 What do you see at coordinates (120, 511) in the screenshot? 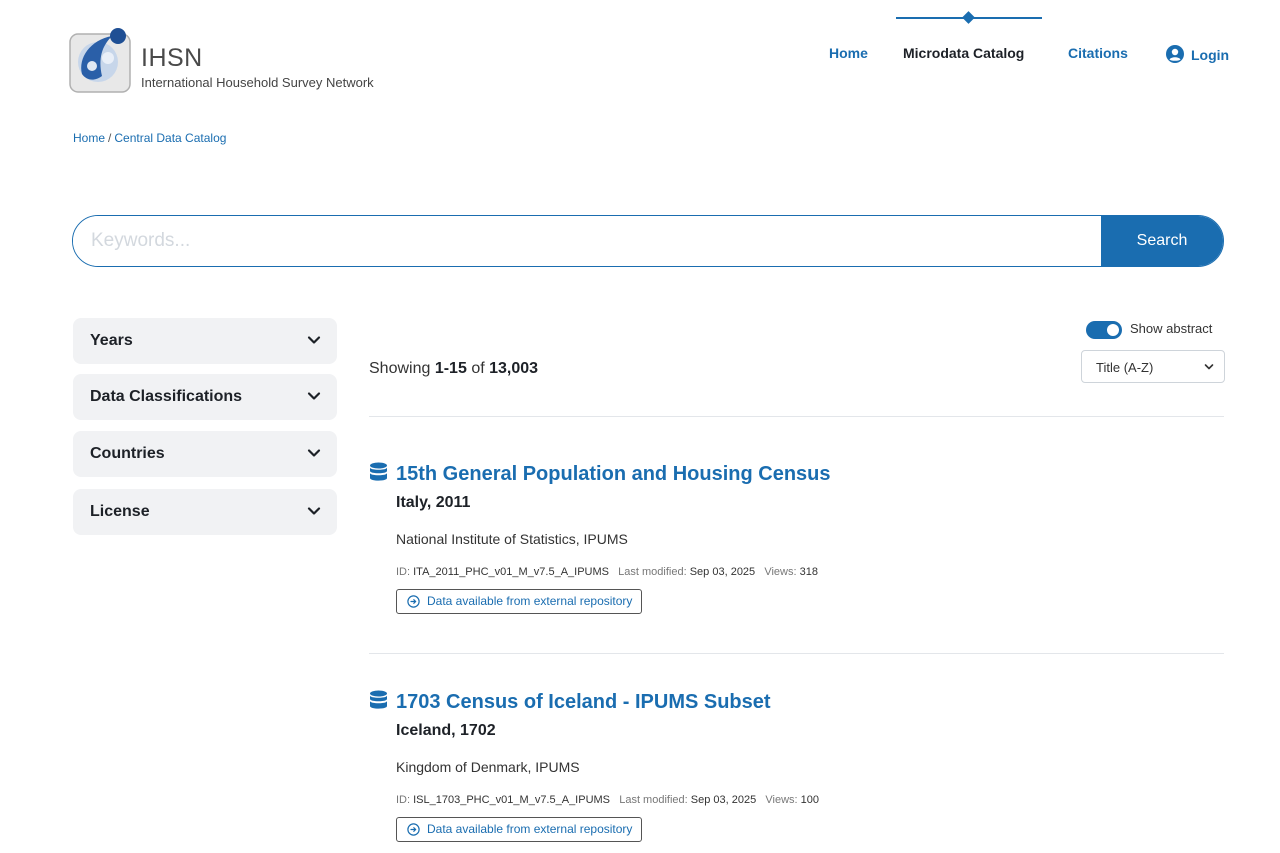
I see `filter-label: License` at bounding box center [120, 511].